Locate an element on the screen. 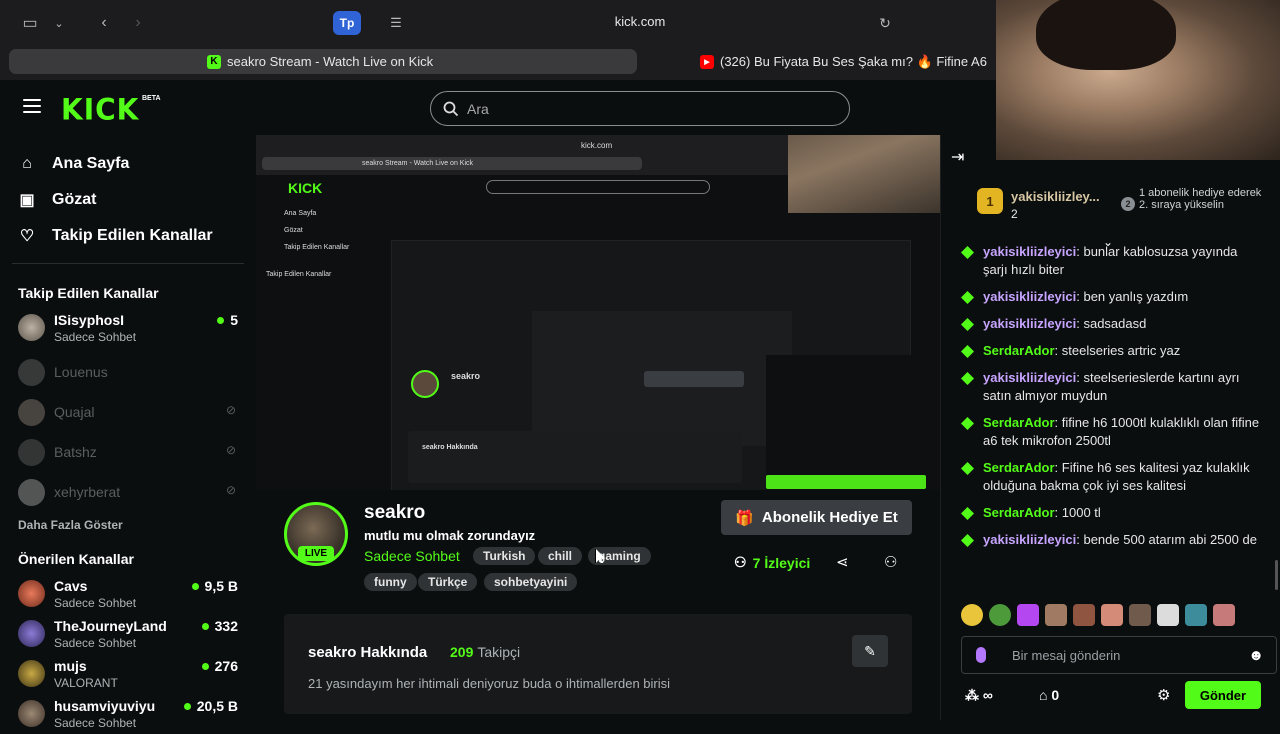 This screenshot has width=1280, height=734. recommended-channel: Cavs Sadece Sohbet 9,5 B is located at coordinates (129, 596).